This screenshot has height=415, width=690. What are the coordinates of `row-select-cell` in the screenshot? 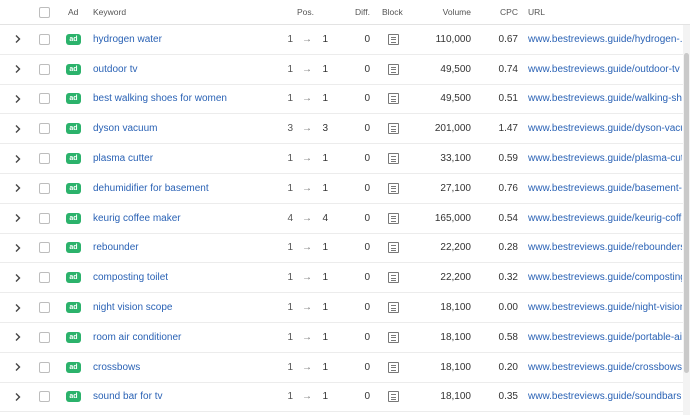 It's located at (44, 248).